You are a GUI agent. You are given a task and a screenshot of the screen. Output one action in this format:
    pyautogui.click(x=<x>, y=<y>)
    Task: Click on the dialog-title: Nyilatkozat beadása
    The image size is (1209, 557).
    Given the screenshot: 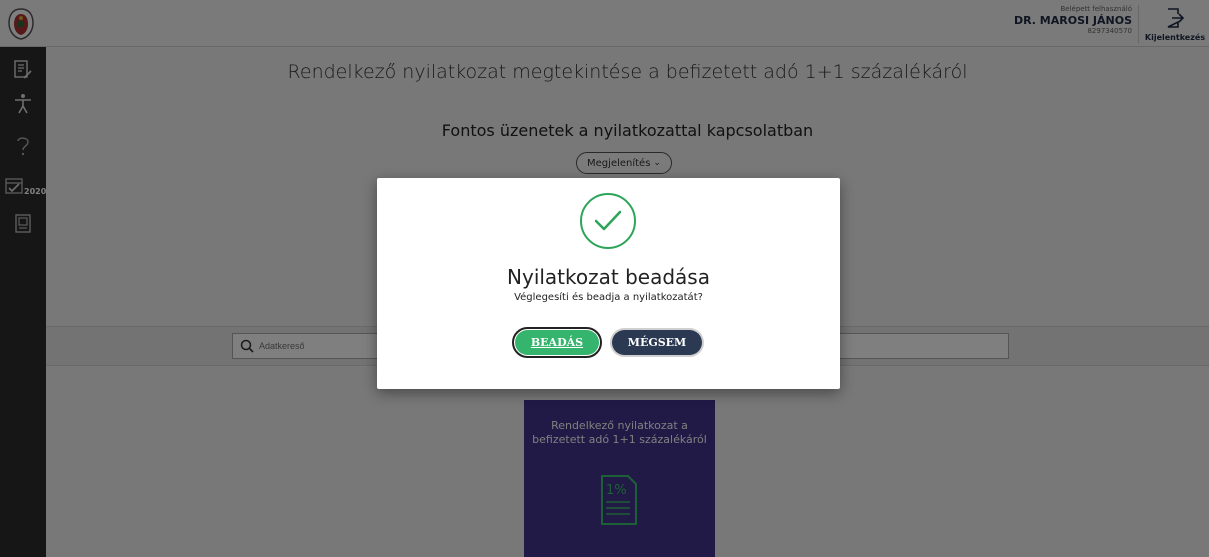 What is the action you would take?
    pyautogui.click(x=608, y=277)
    